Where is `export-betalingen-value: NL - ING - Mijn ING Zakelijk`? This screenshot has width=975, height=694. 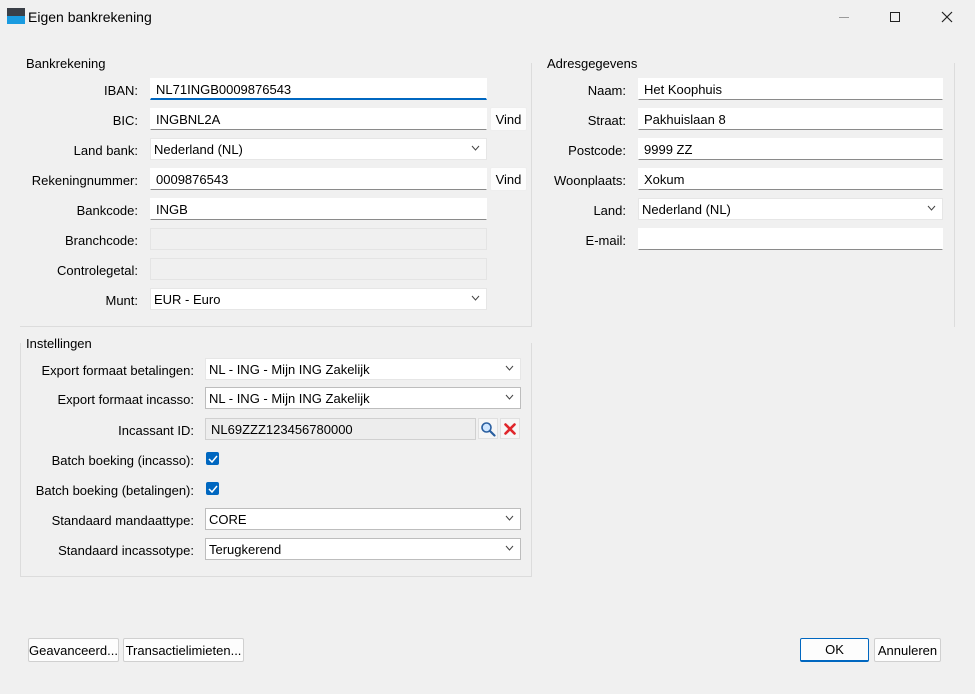 export-betalingen-value: NL - ING - Mijn ING Zakelijk is located at coordinates (289, 369).